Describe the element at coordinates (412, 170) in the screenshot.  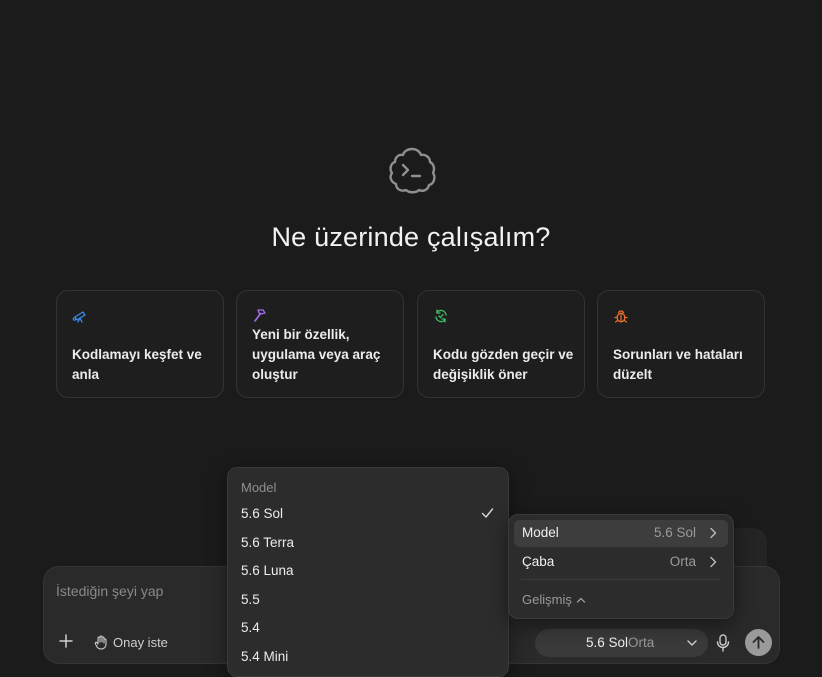
I see `terminal-cloud-icon` at that location.